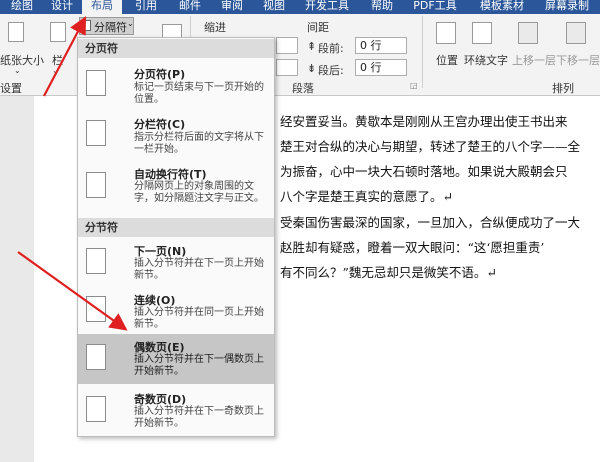  What do you see at coordinates (414, 85) in the screenshot?
I see `paragraph-dialog-launcher-icon: ◲` at bounding box center [414, 85].